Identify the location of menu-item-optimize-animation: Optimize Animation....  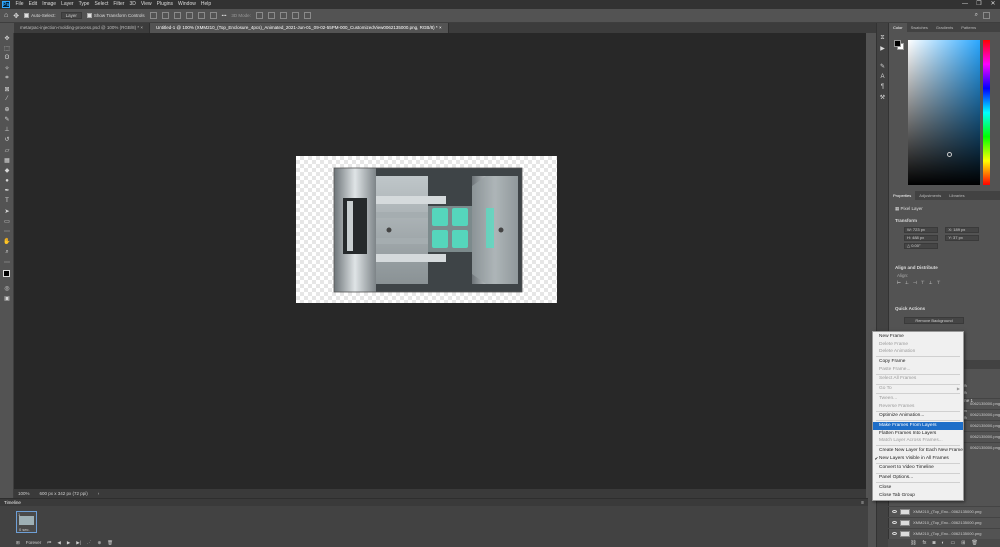
(918, 416).